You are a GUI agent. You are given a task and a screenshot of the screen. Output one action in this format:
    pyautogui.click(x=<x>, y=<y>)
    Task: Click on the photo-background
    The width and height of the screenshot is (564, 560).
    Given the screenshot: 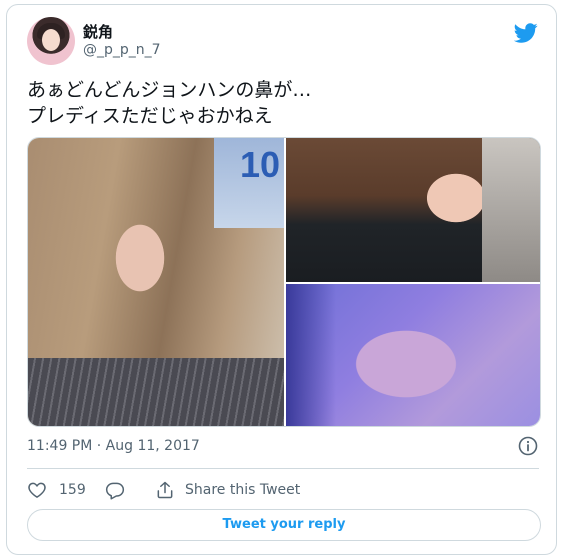 What is the action you would take?
    pyautogui.click(x=511, y=210)
    